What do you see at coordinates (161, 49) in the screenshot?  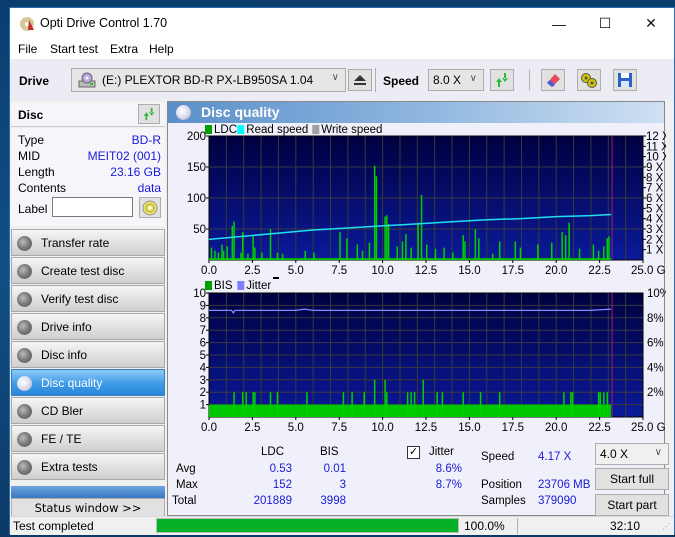 I see `menu-help: Help` at bounding box center [161, 49].